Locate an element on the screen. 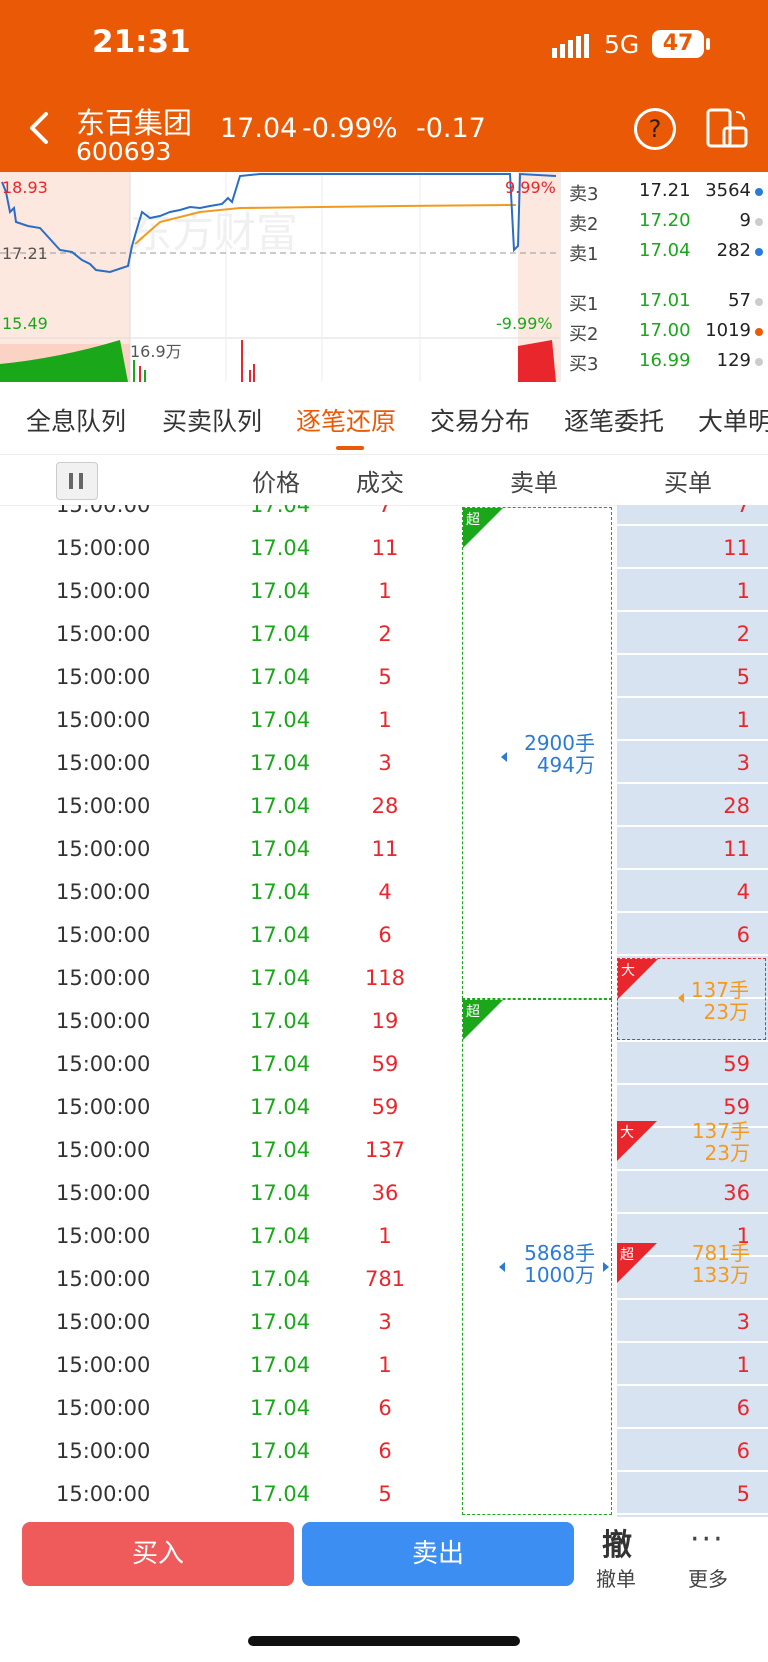 The image size is (768, 1662). back-icon is located at coordinates (39, 128).